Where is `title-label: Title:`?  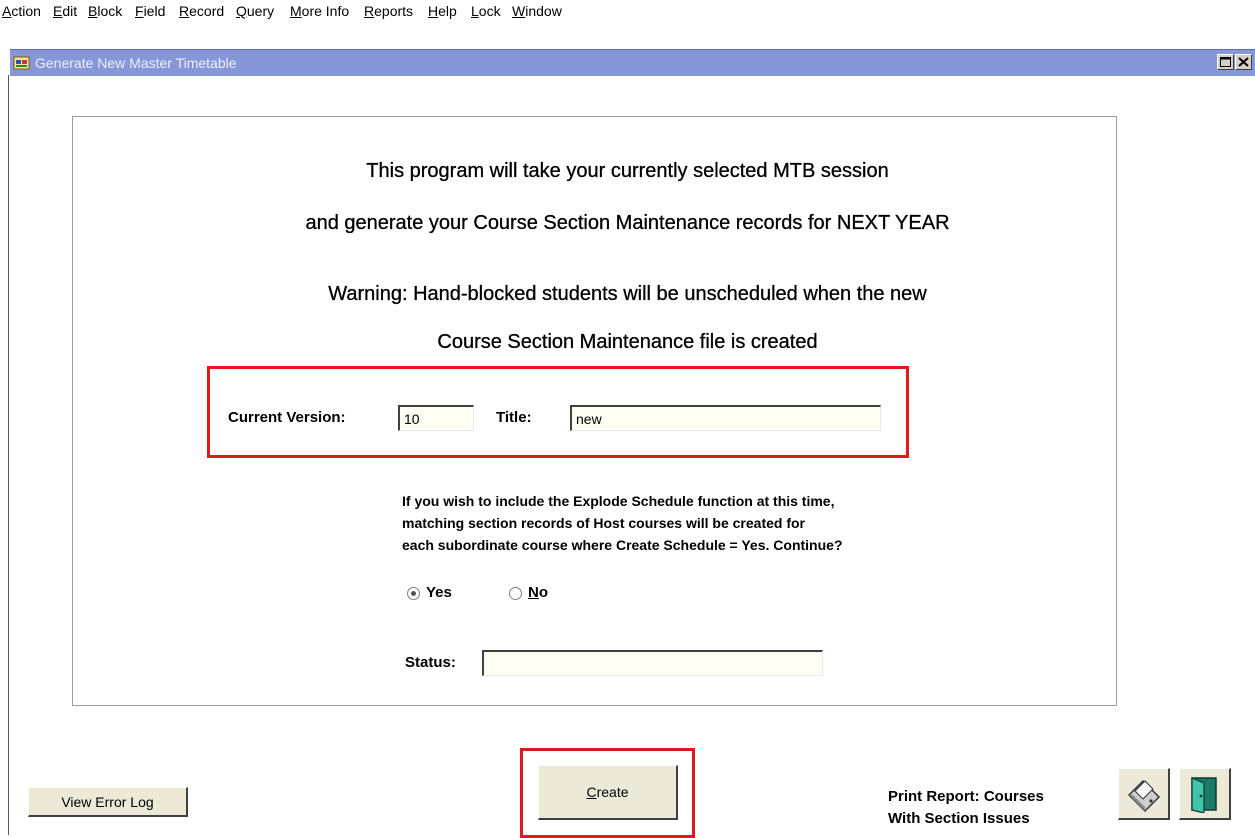 title-label: Title: is located at coordinates (514, 417).